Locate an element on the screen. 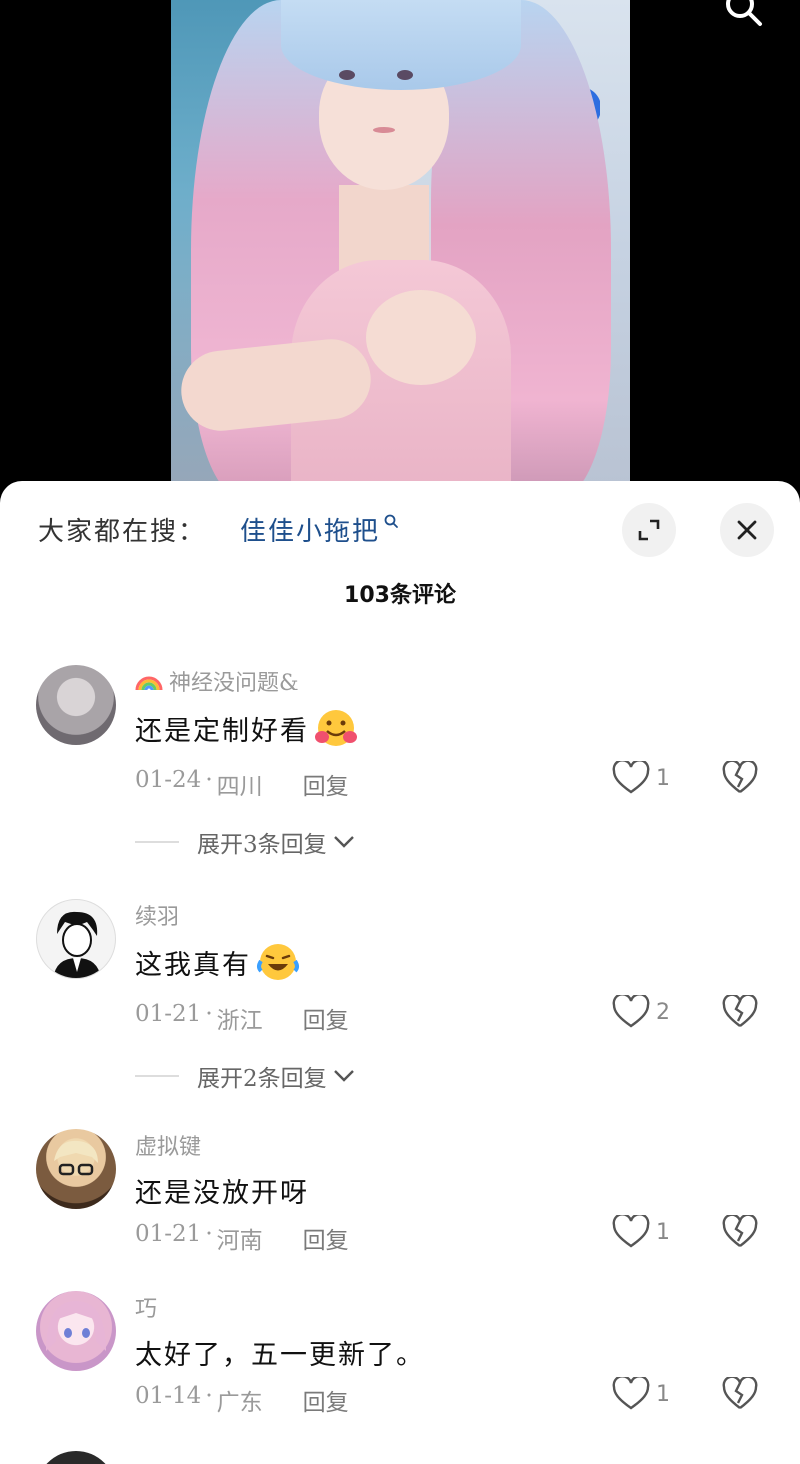 This screenshot has width=800, height=1464. comment-location: 河南 is located at coordinates (239, 1241).